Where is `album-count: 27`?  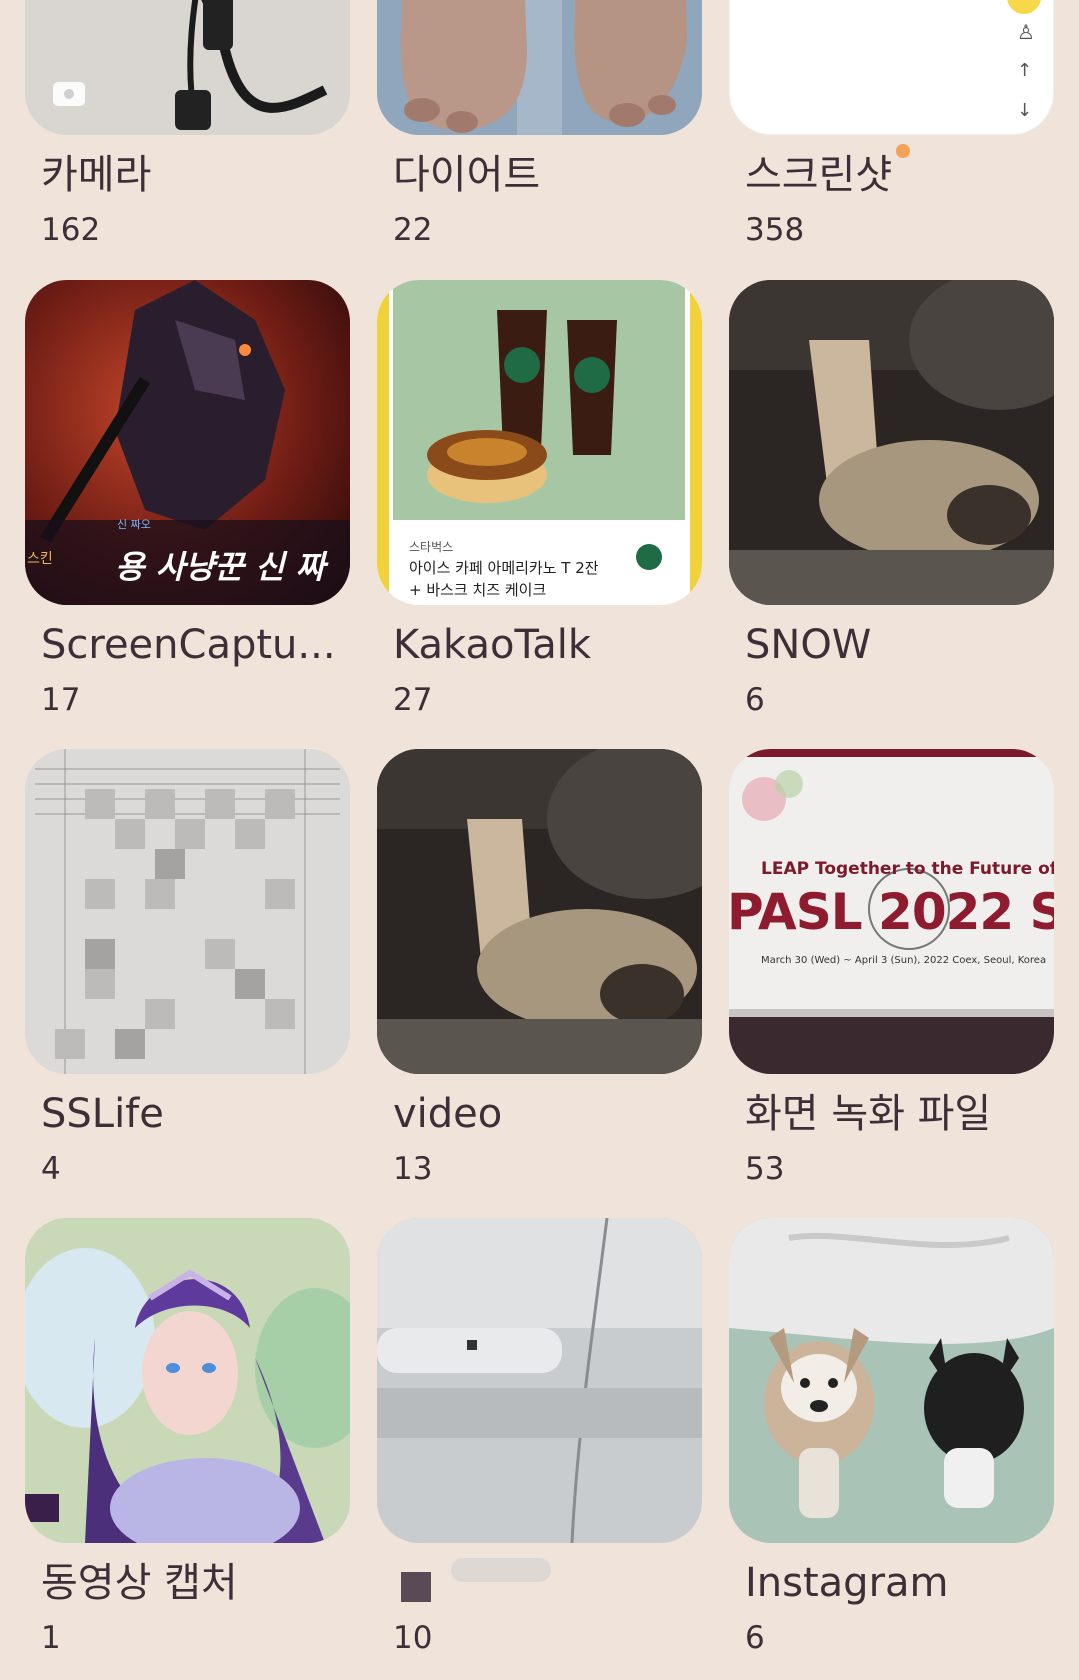
album-count: 27 is located at coordinates (413, 700).